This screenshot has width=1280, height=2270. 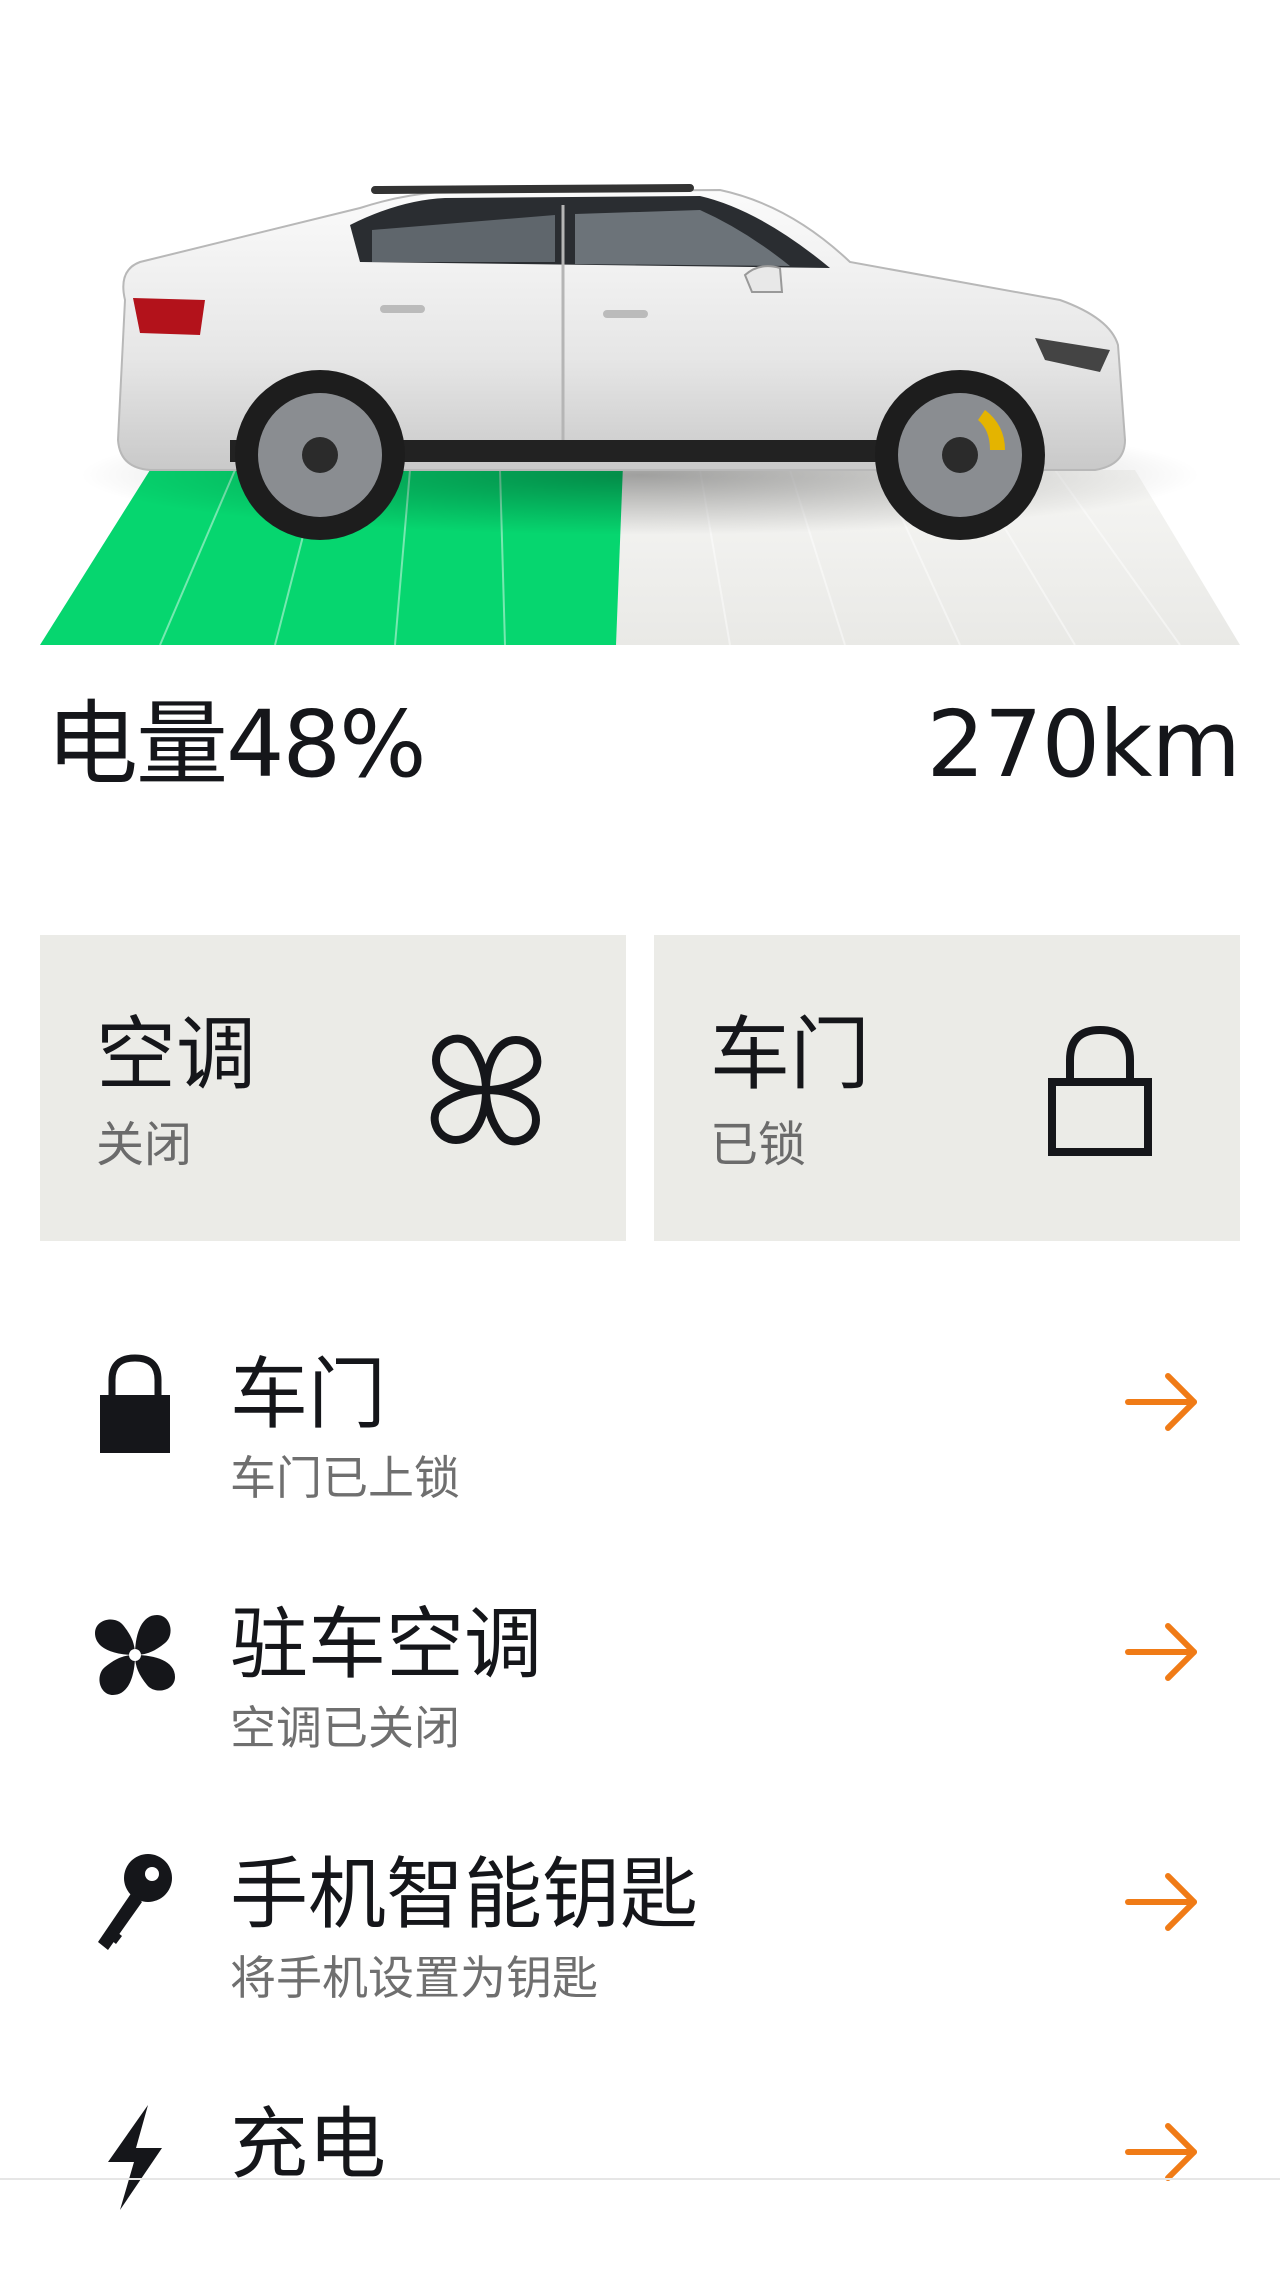 I want to click on front-wheel, so click(x=960, y=455).